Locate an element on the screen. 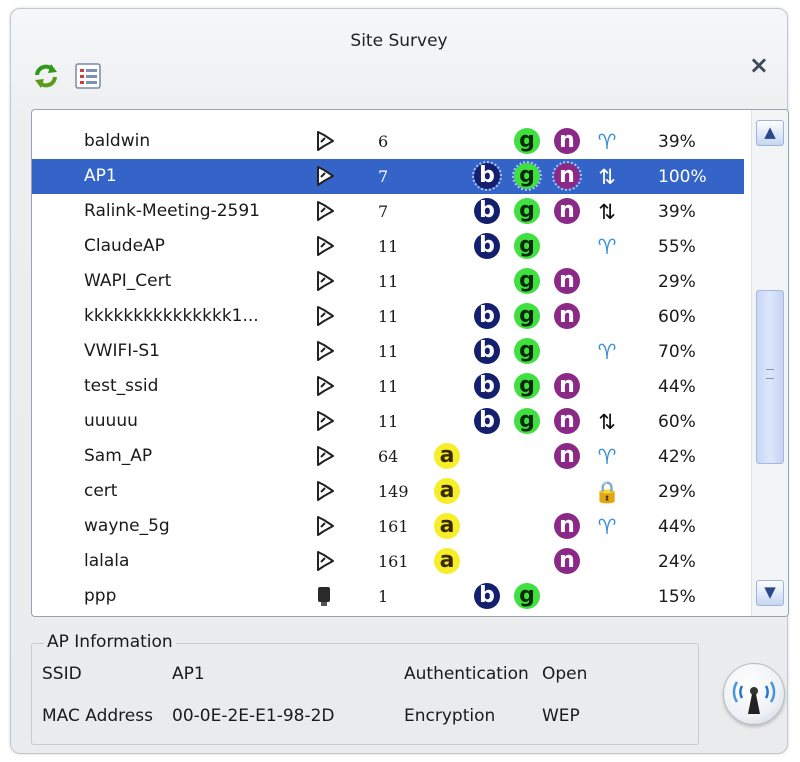 This screenshot has width=800, height=762. list-view-button is located at coordinates (88, 76).